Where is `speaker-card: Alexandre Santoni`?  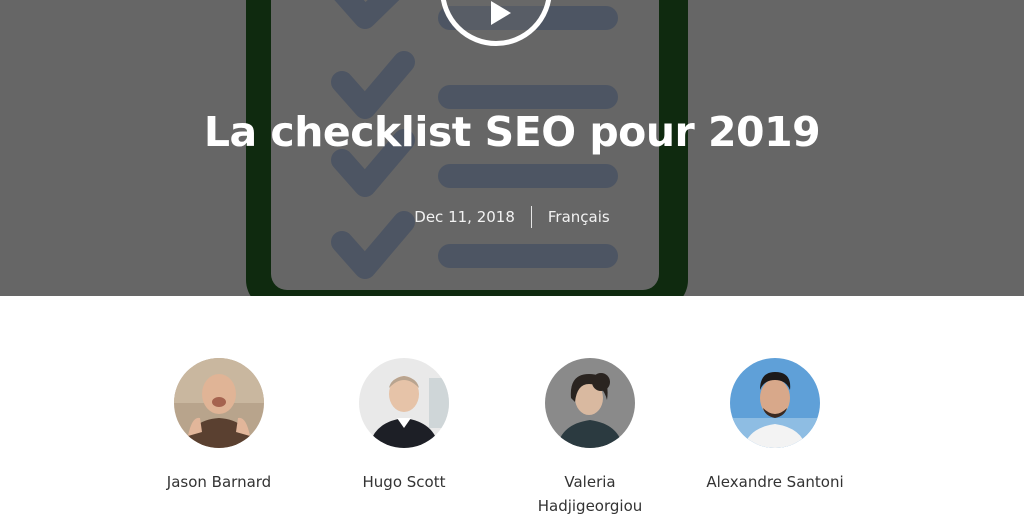
speaker-card: Alexandre Santoni is located at coordinates (775, 426).